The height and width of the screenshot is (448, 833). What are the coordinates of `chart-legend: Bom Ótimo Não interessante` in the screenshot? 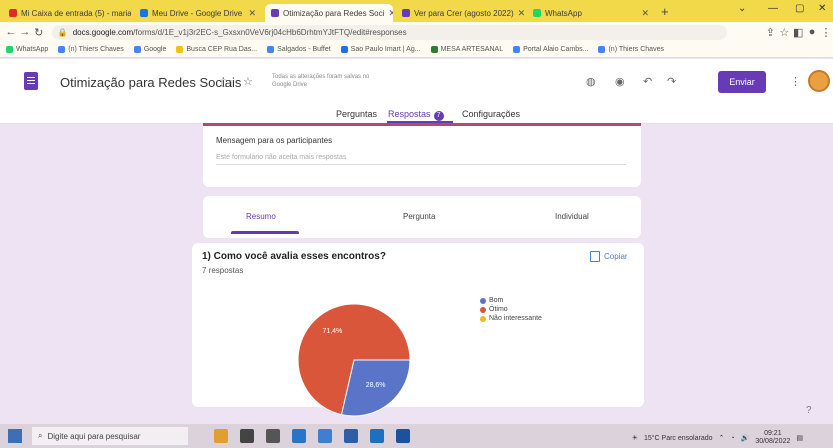 It's located at (511, 309).